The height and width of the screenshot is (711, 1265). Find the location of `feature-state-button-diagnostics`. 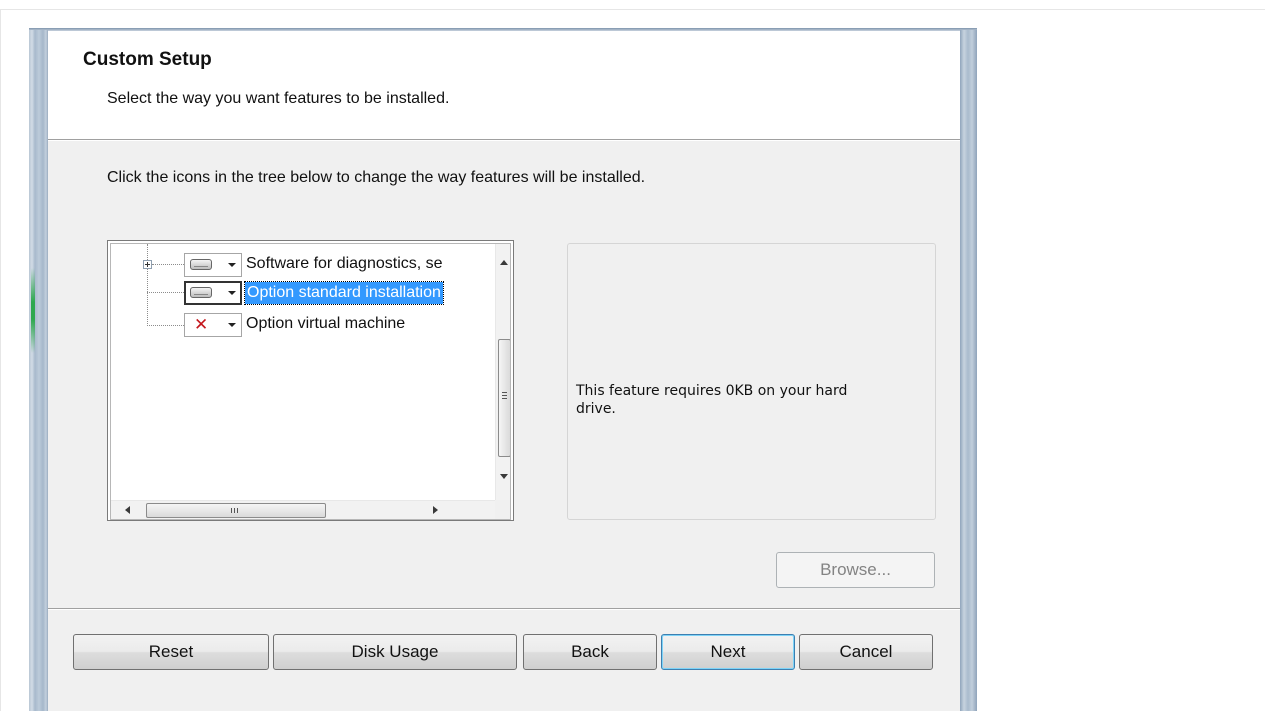

feature-state-button-diagnostics is located at coordinates (213, 265).